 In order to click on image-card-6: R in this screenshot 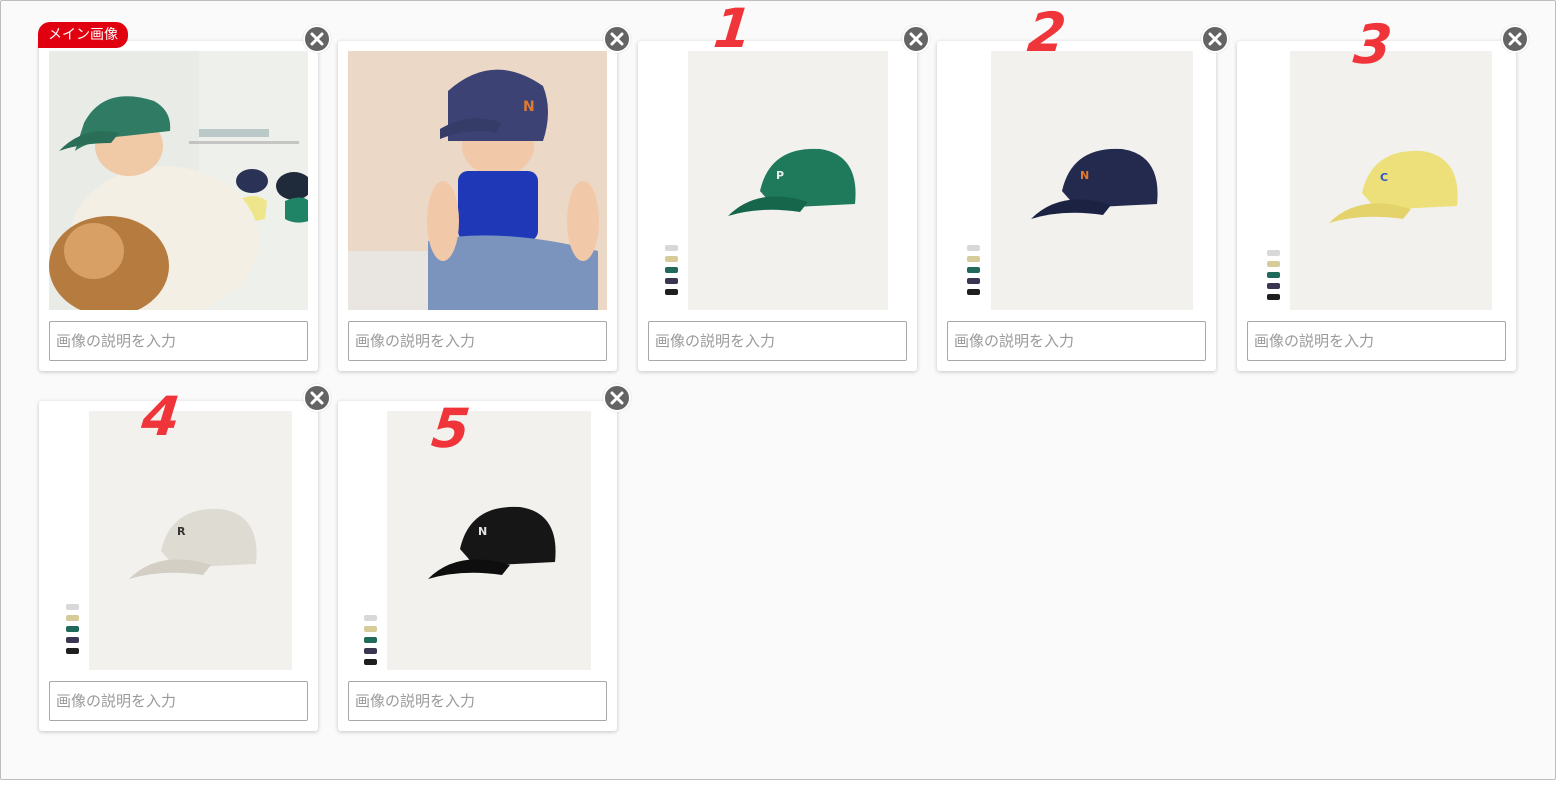, I will do `click(178, 566)`.